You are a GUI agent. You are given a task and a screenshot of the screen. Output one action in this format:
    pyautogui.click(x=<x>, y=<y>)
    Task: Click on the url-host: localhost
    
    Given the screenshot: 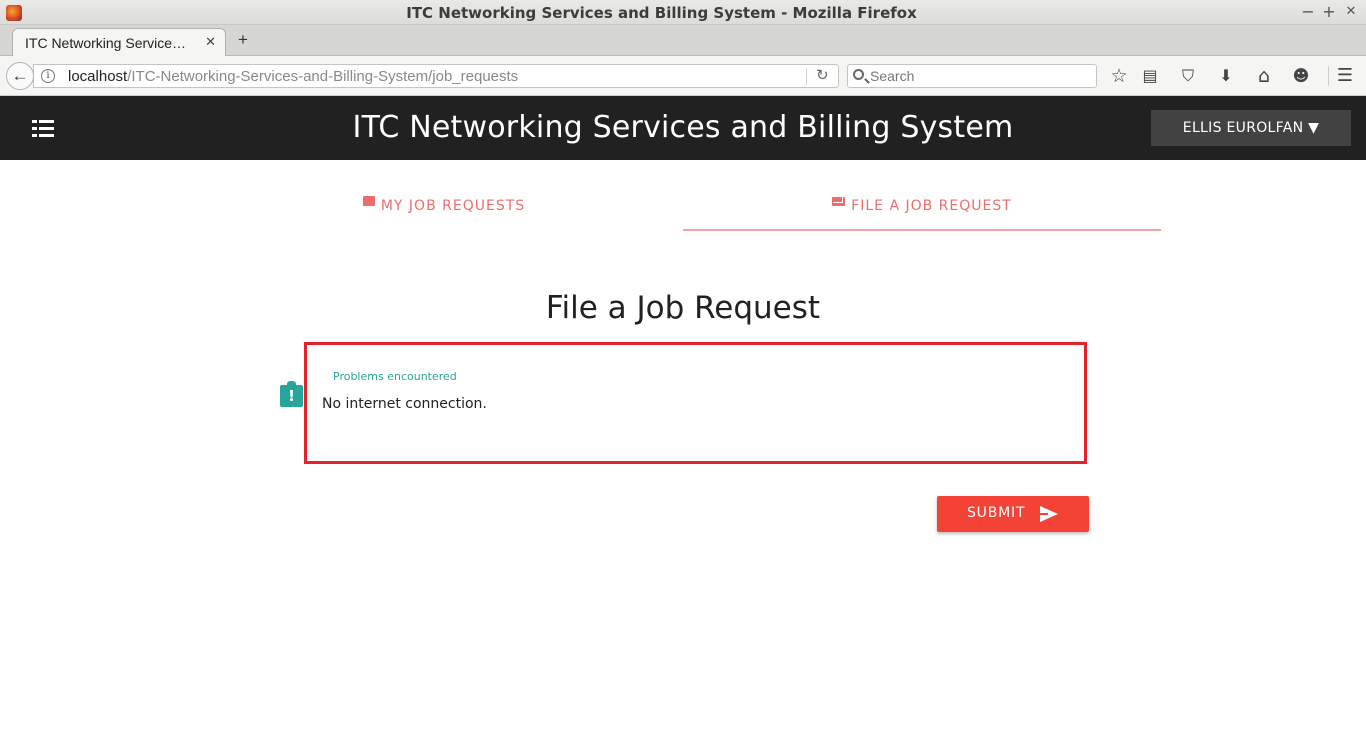 What is the action you would take?
    pyautogui.click(x=98, y=76)
    